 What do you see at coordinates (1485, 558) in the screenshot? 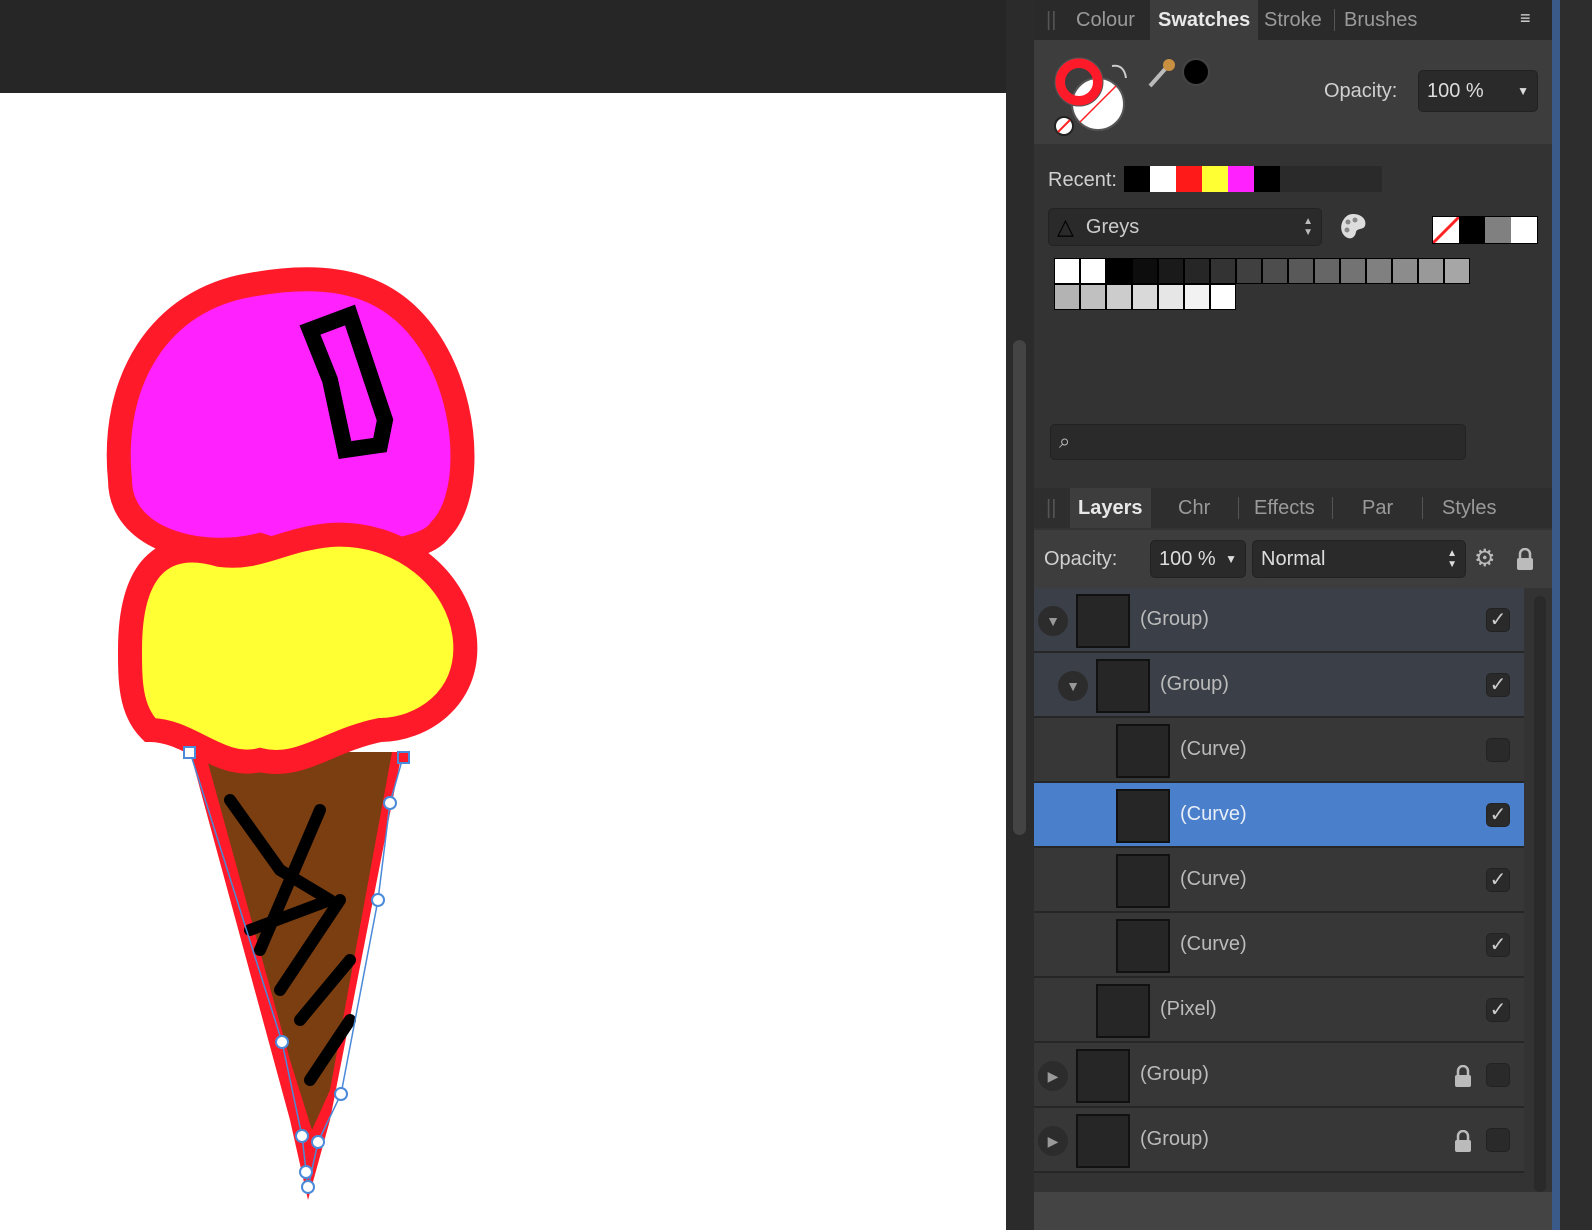
I see `gear-icon: ⚙` at bounding box center [1485, 558].